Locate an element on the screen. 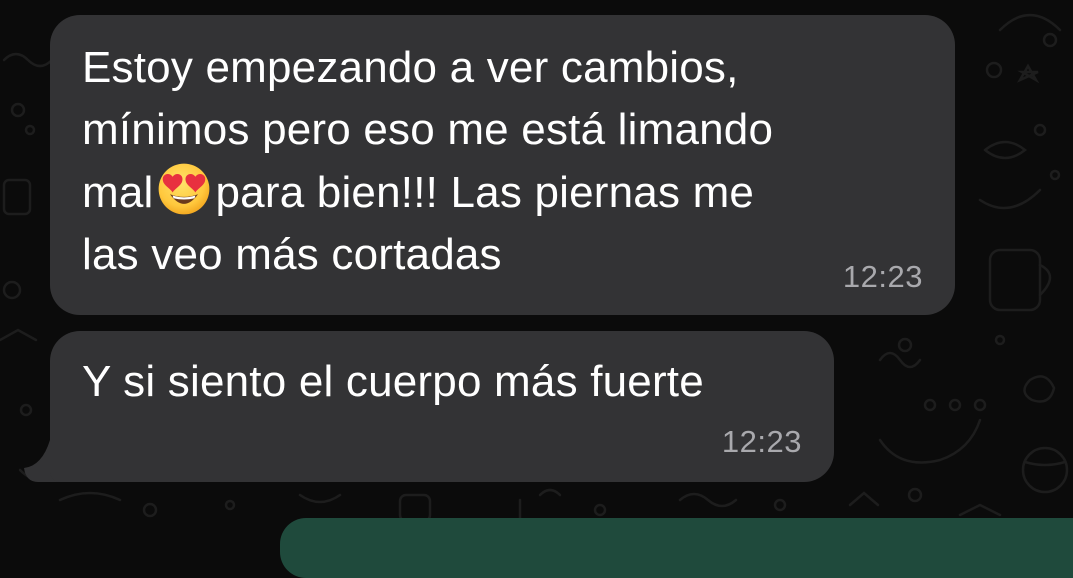 This screenshot has height=578, width=1073. outgoing-message-bubble-partial is located at coordinates (676, 548).